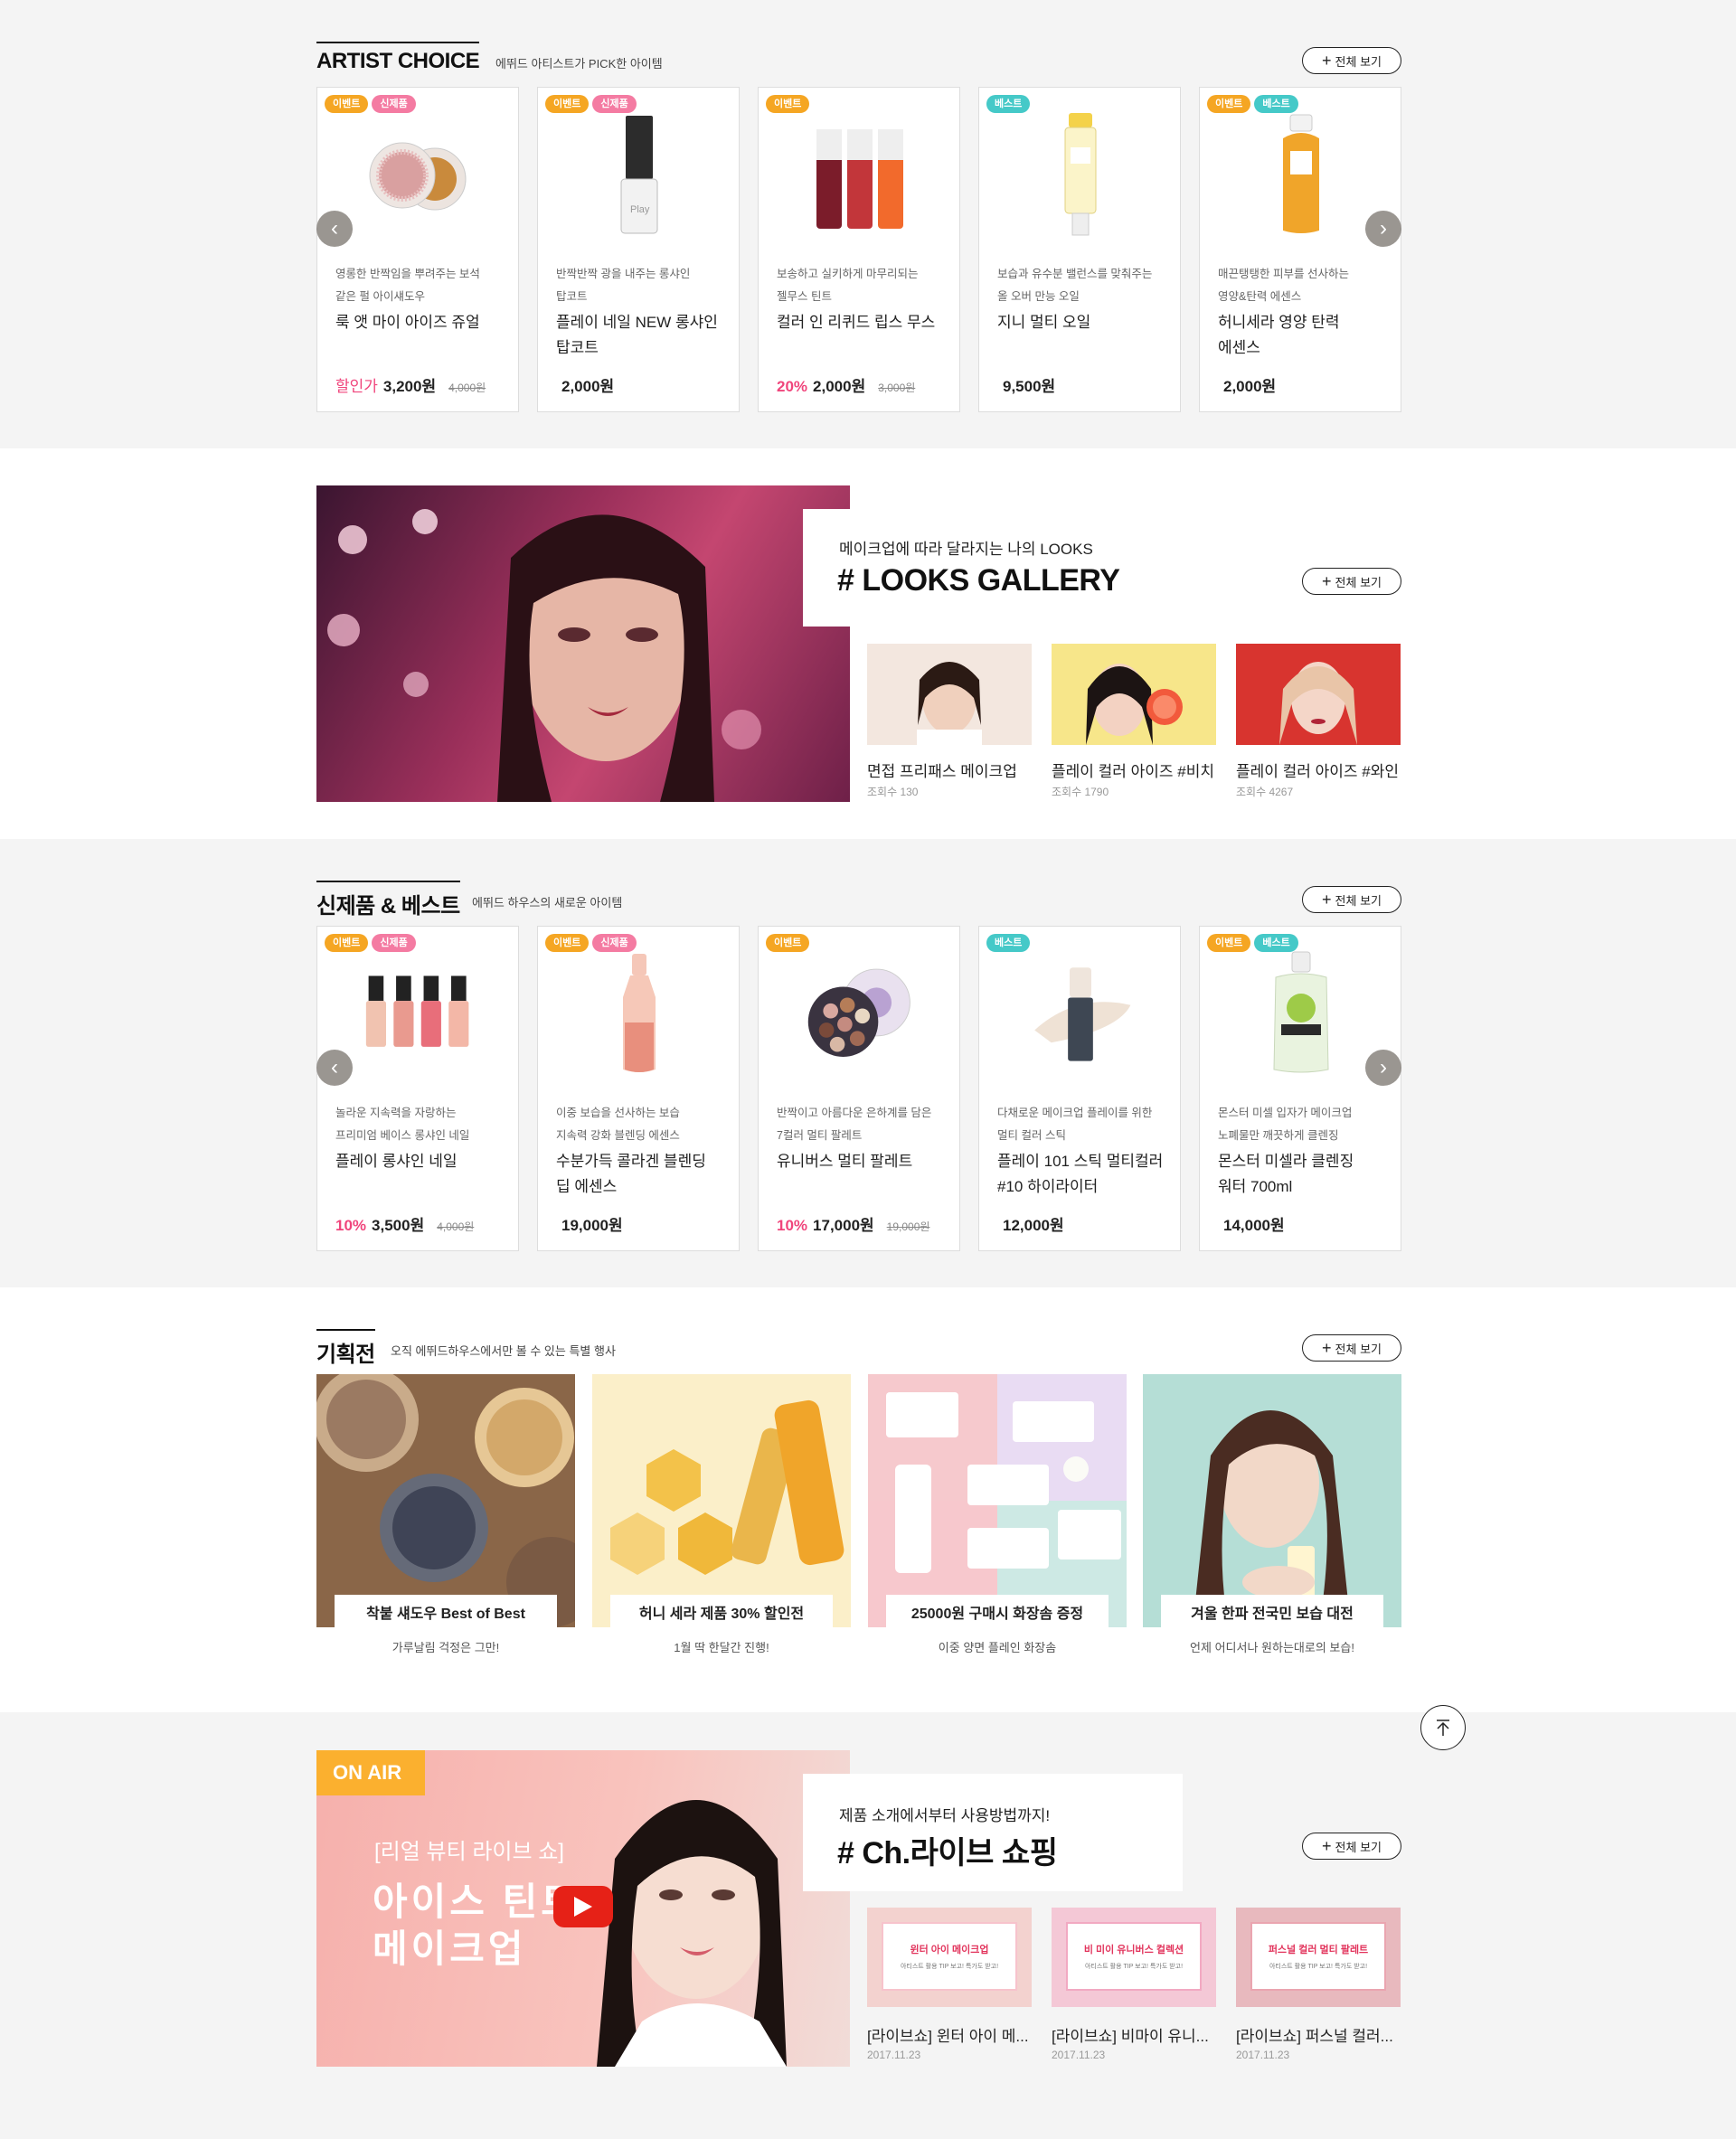 The image size is (1736, 2139). What do you see at coordinates (1272, 1501) in the screenshot?
I see `promo-card: 겨울 한파 전국민 보습 대전` at bounding box center [1272, 1501].